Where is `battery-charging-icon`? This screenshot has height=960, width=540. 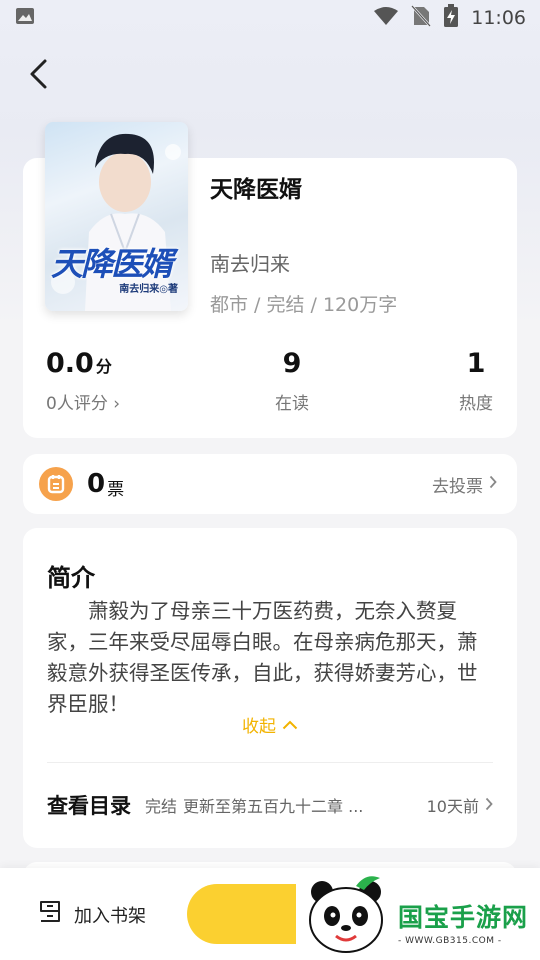 battery-charging-icon is located at coordinates (451, 18).